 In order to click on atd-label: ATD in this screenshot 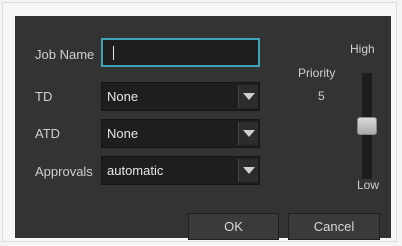, I will do `click(48, 133)`.